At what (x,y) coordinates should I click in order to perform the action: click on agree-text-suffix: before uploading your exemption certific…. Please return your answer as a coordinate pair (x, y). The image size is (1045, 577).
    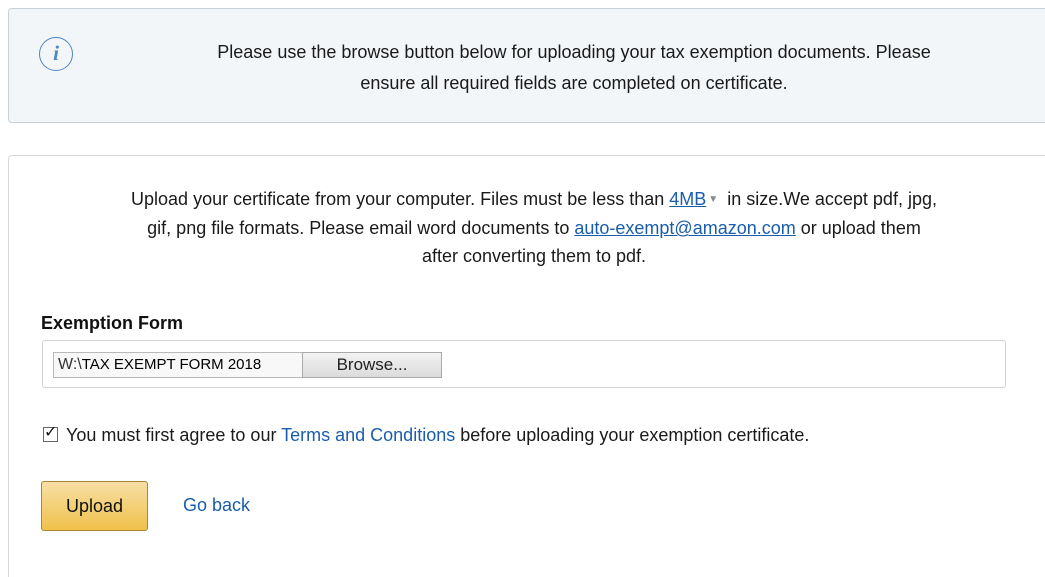
    Looking at the image, I should click on (632, 435).